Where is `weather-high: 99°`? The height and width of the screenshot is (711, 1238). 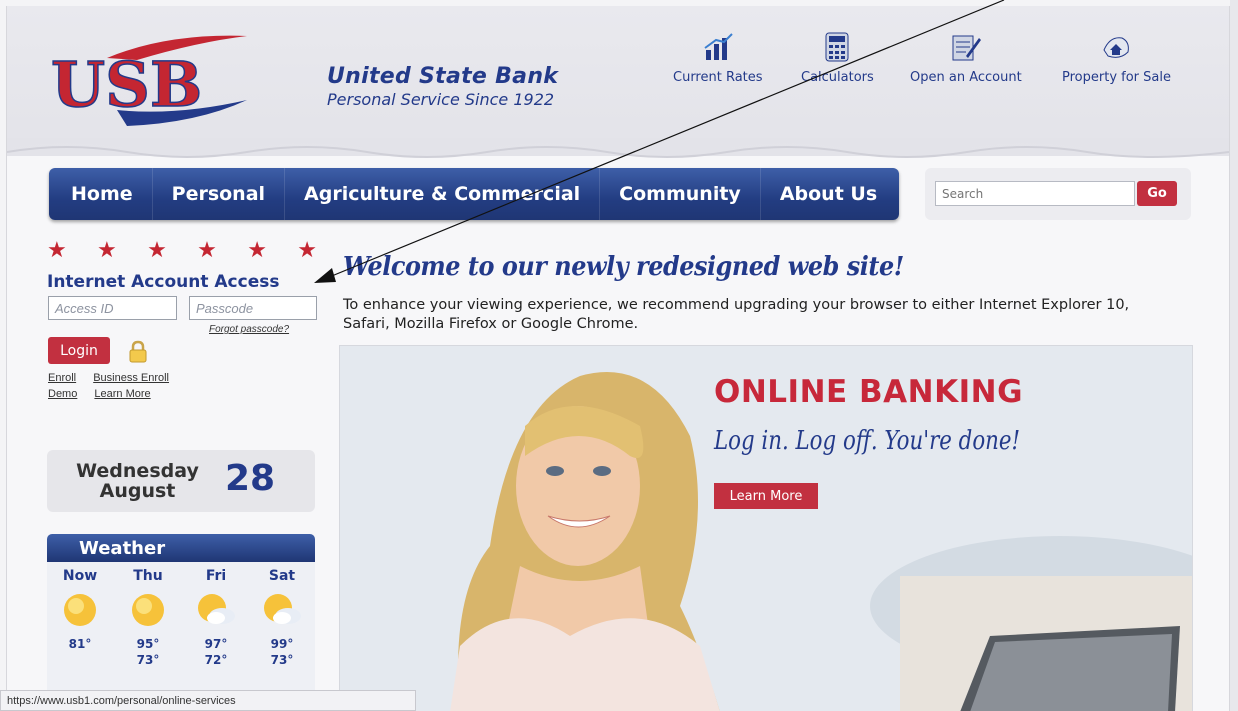 weather-high: 99° is located at coordinates (282, 644).